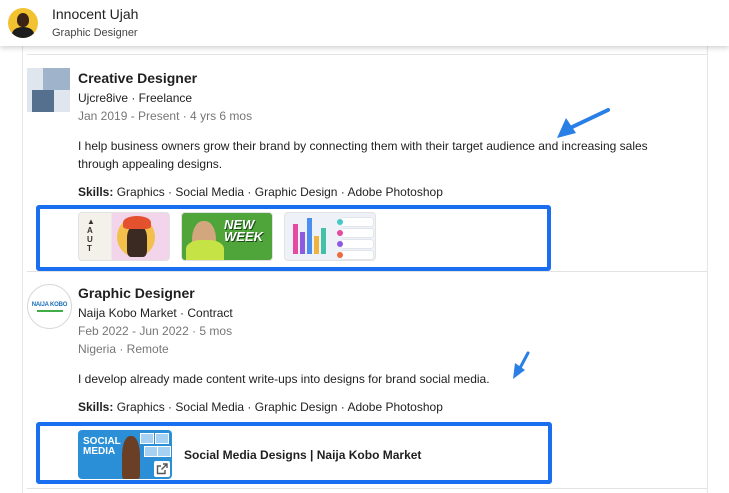 This screenshot has width=729, height=493. Describe the element at coordinates (155, 313) in the screenshot. I see `company-line: Naija Kobo Market · Contract` at that location.